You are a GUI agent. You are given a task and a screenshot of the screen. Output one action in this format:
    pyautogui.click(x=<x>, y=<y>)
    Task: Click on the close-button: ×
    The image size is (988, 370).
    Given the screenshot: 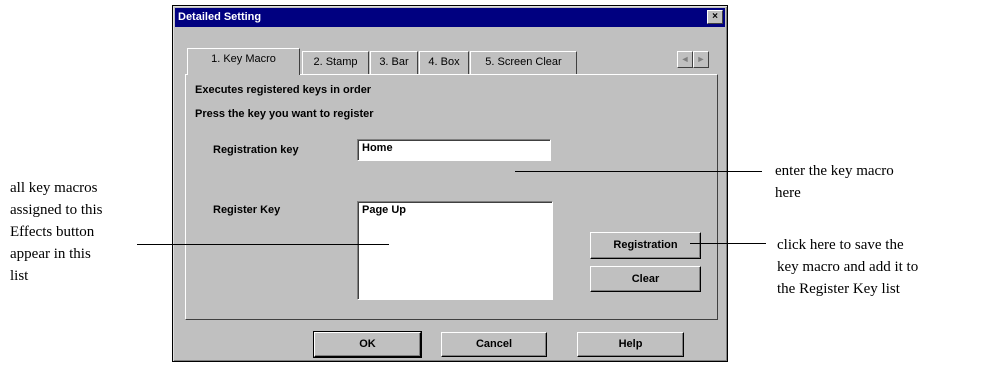 What is the action you would take?
    pyautogui.click(x=715, y=17)
    